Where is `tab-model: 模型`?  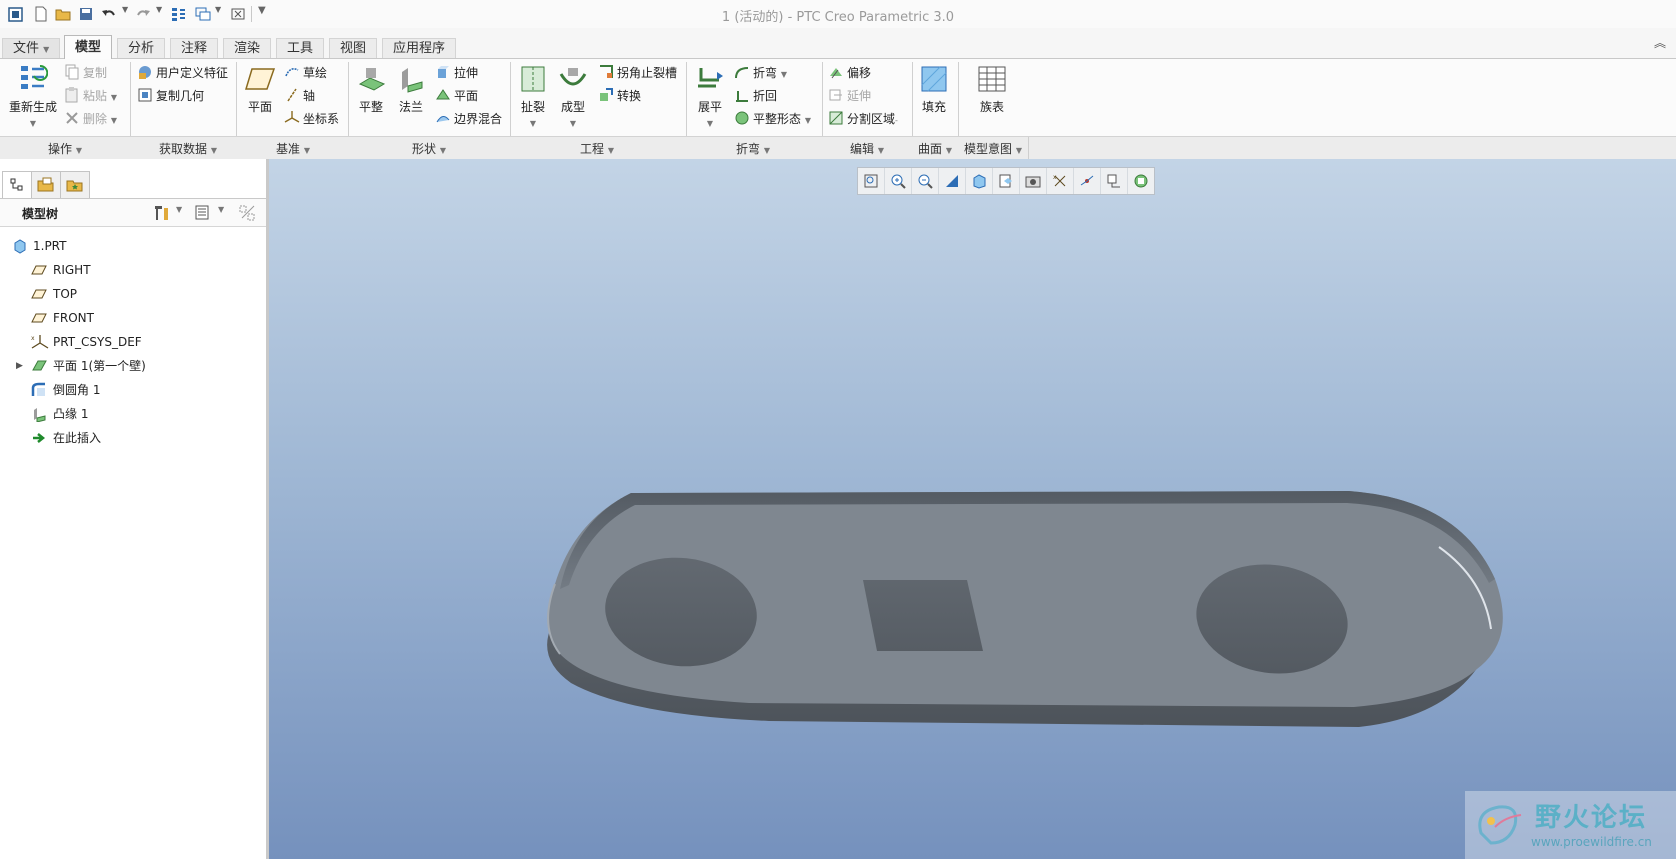
tab-model: 模型 is located at coordinates (88, 47).